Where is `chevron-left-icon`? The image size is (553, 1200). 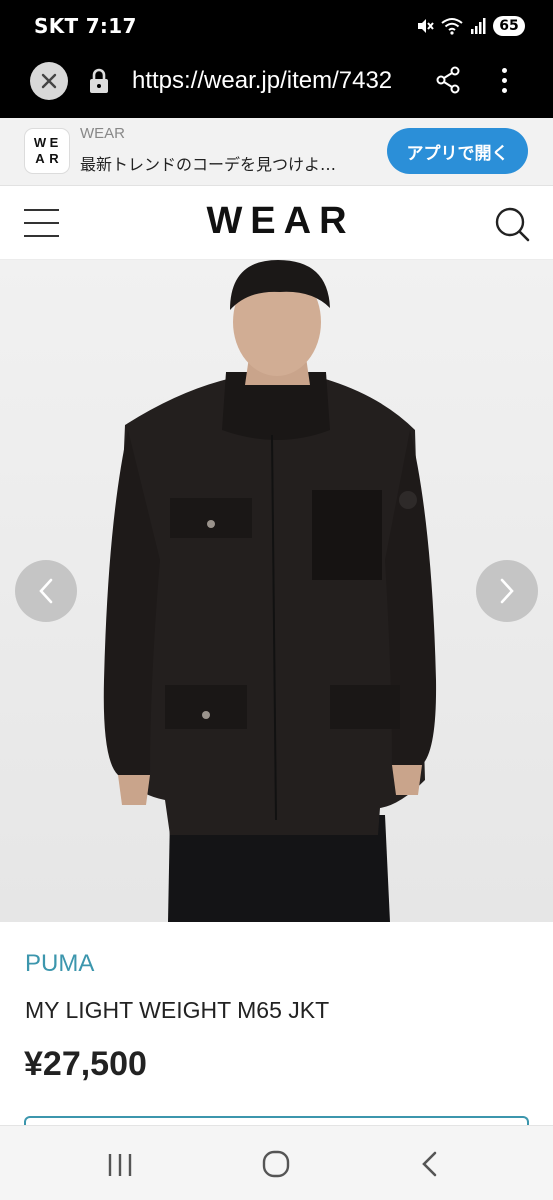 chevron-left-icon is located at coordinates (46, 591).